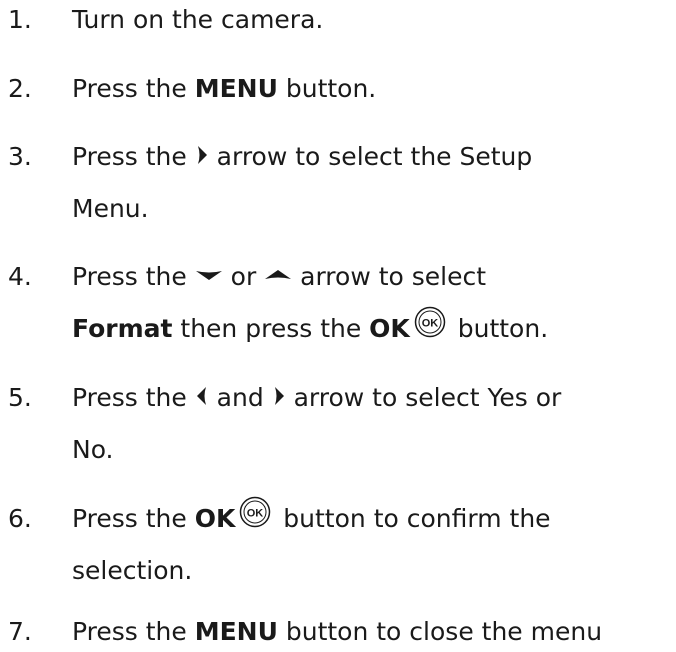 The height and width of the screenshot is (652, 676). Describe the element at coordinates (20, 156) in the screenshot. I see `step-number: 3.` at that location.